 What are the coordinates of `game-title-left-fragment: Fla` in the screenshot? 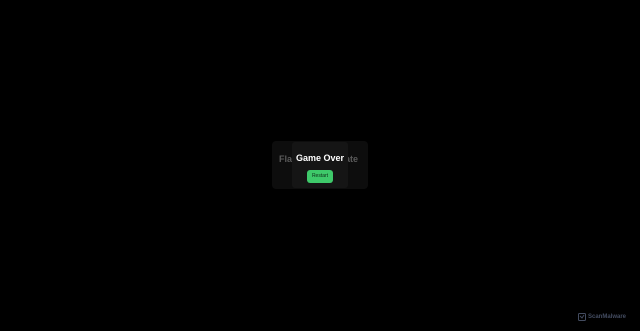 It's located at (286, 159).